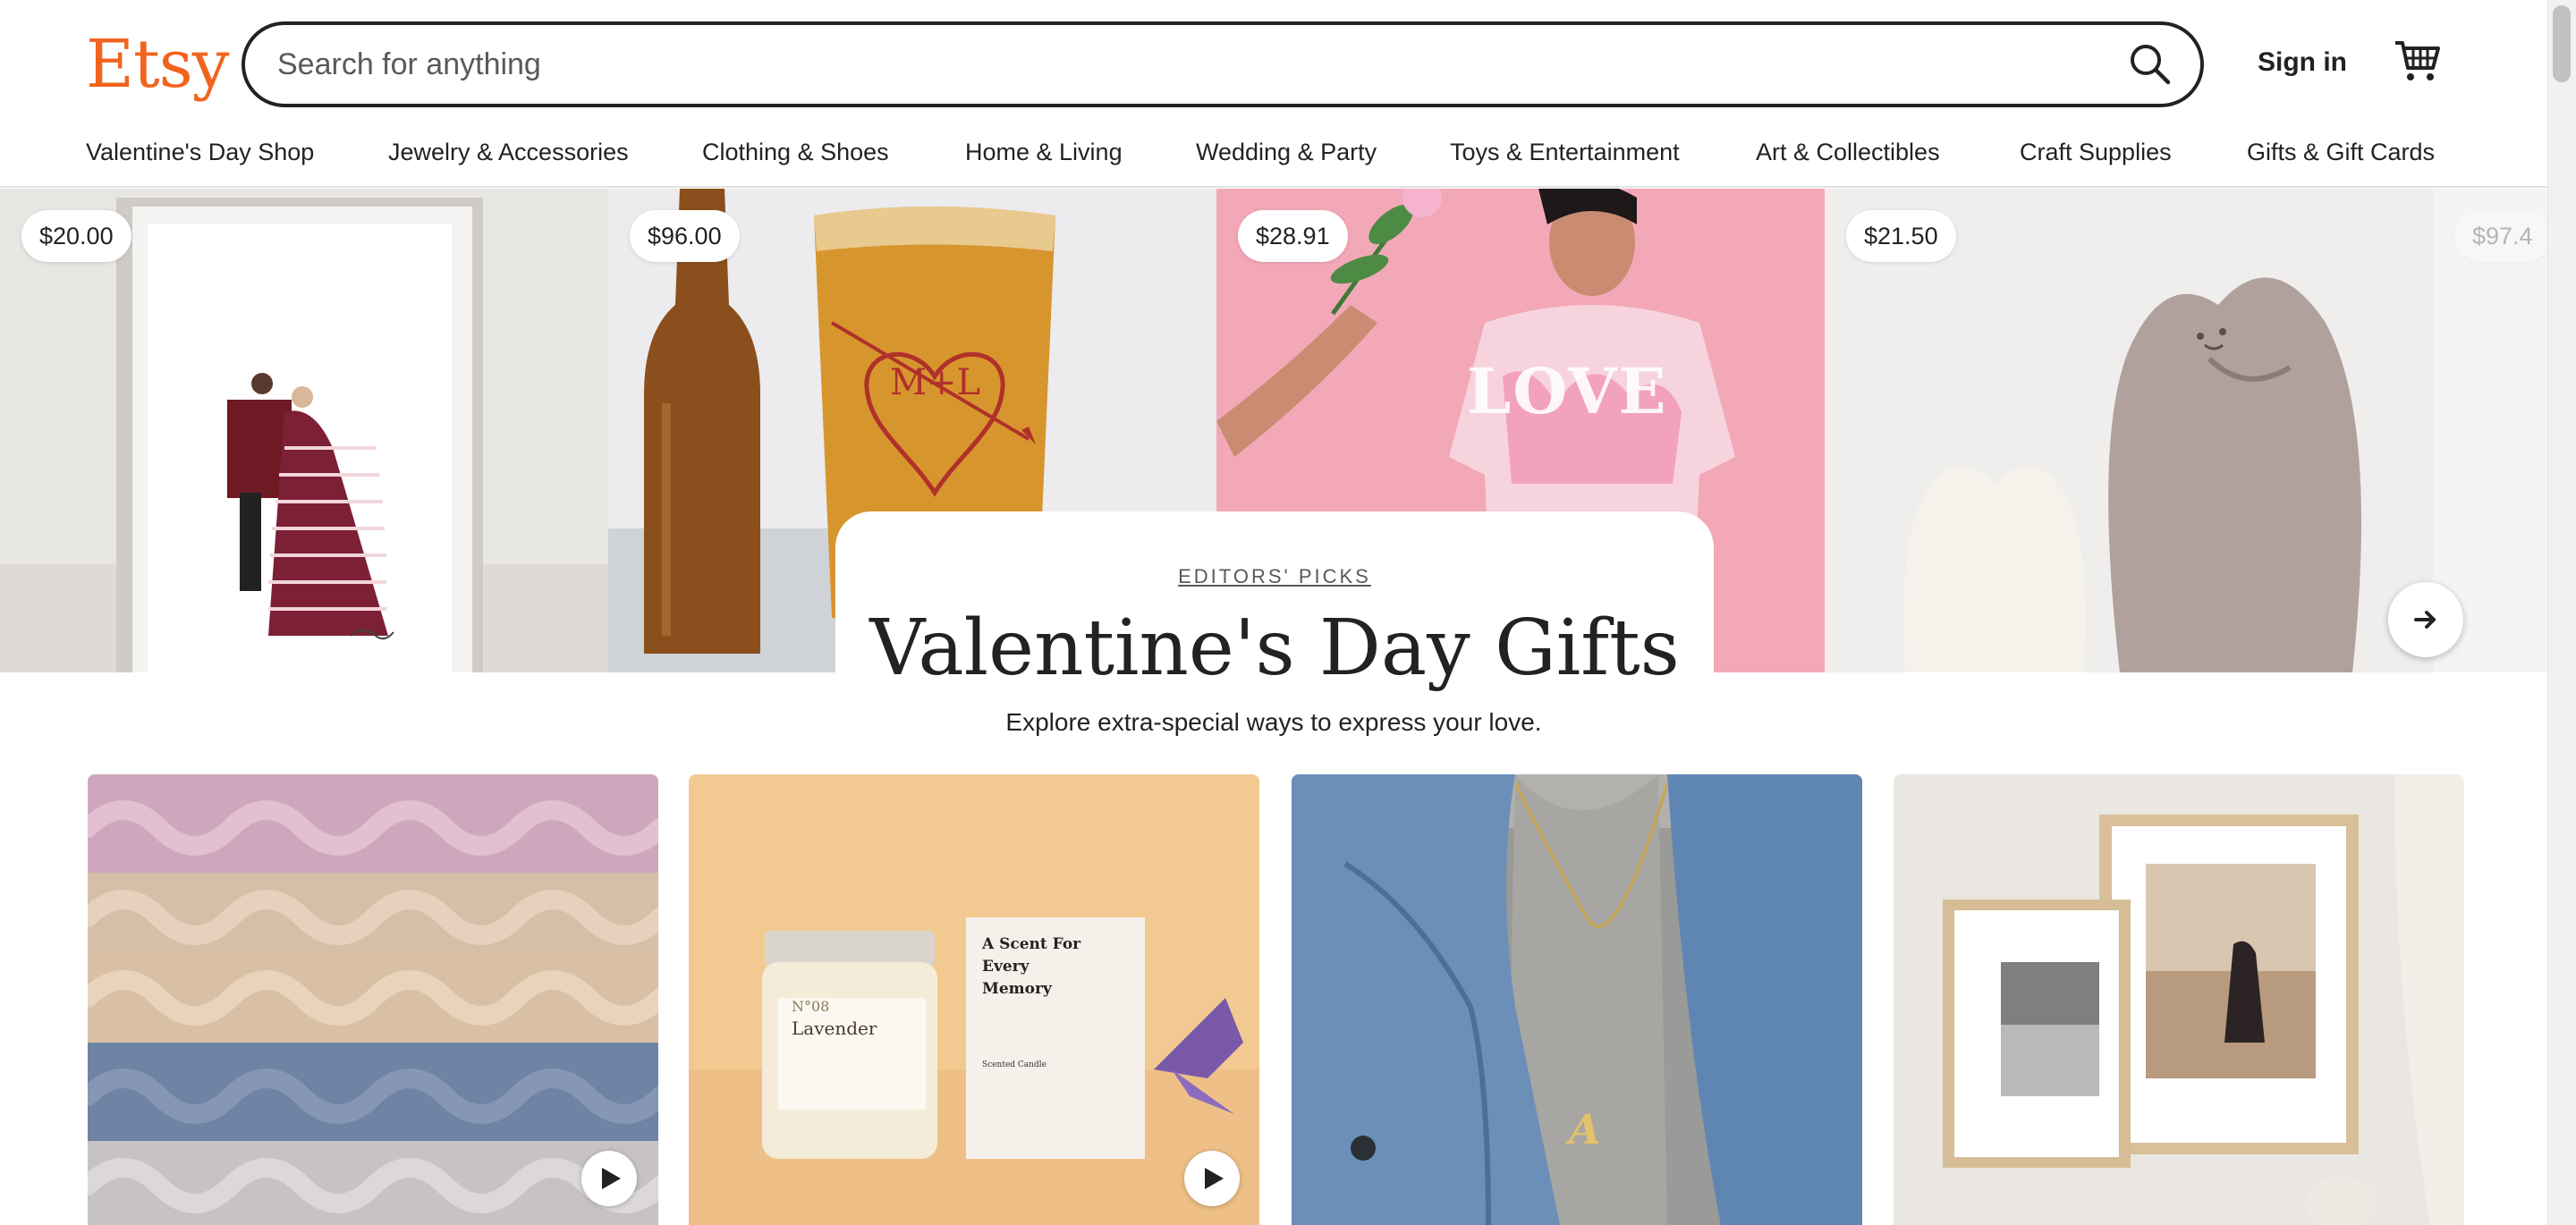 The width and height of the screenshot is (2576, 1225). Describe the element at coordinates (1274, 576) in the screenshot. I see `editors-picks-link: EDITORS' PICKS` at that location.